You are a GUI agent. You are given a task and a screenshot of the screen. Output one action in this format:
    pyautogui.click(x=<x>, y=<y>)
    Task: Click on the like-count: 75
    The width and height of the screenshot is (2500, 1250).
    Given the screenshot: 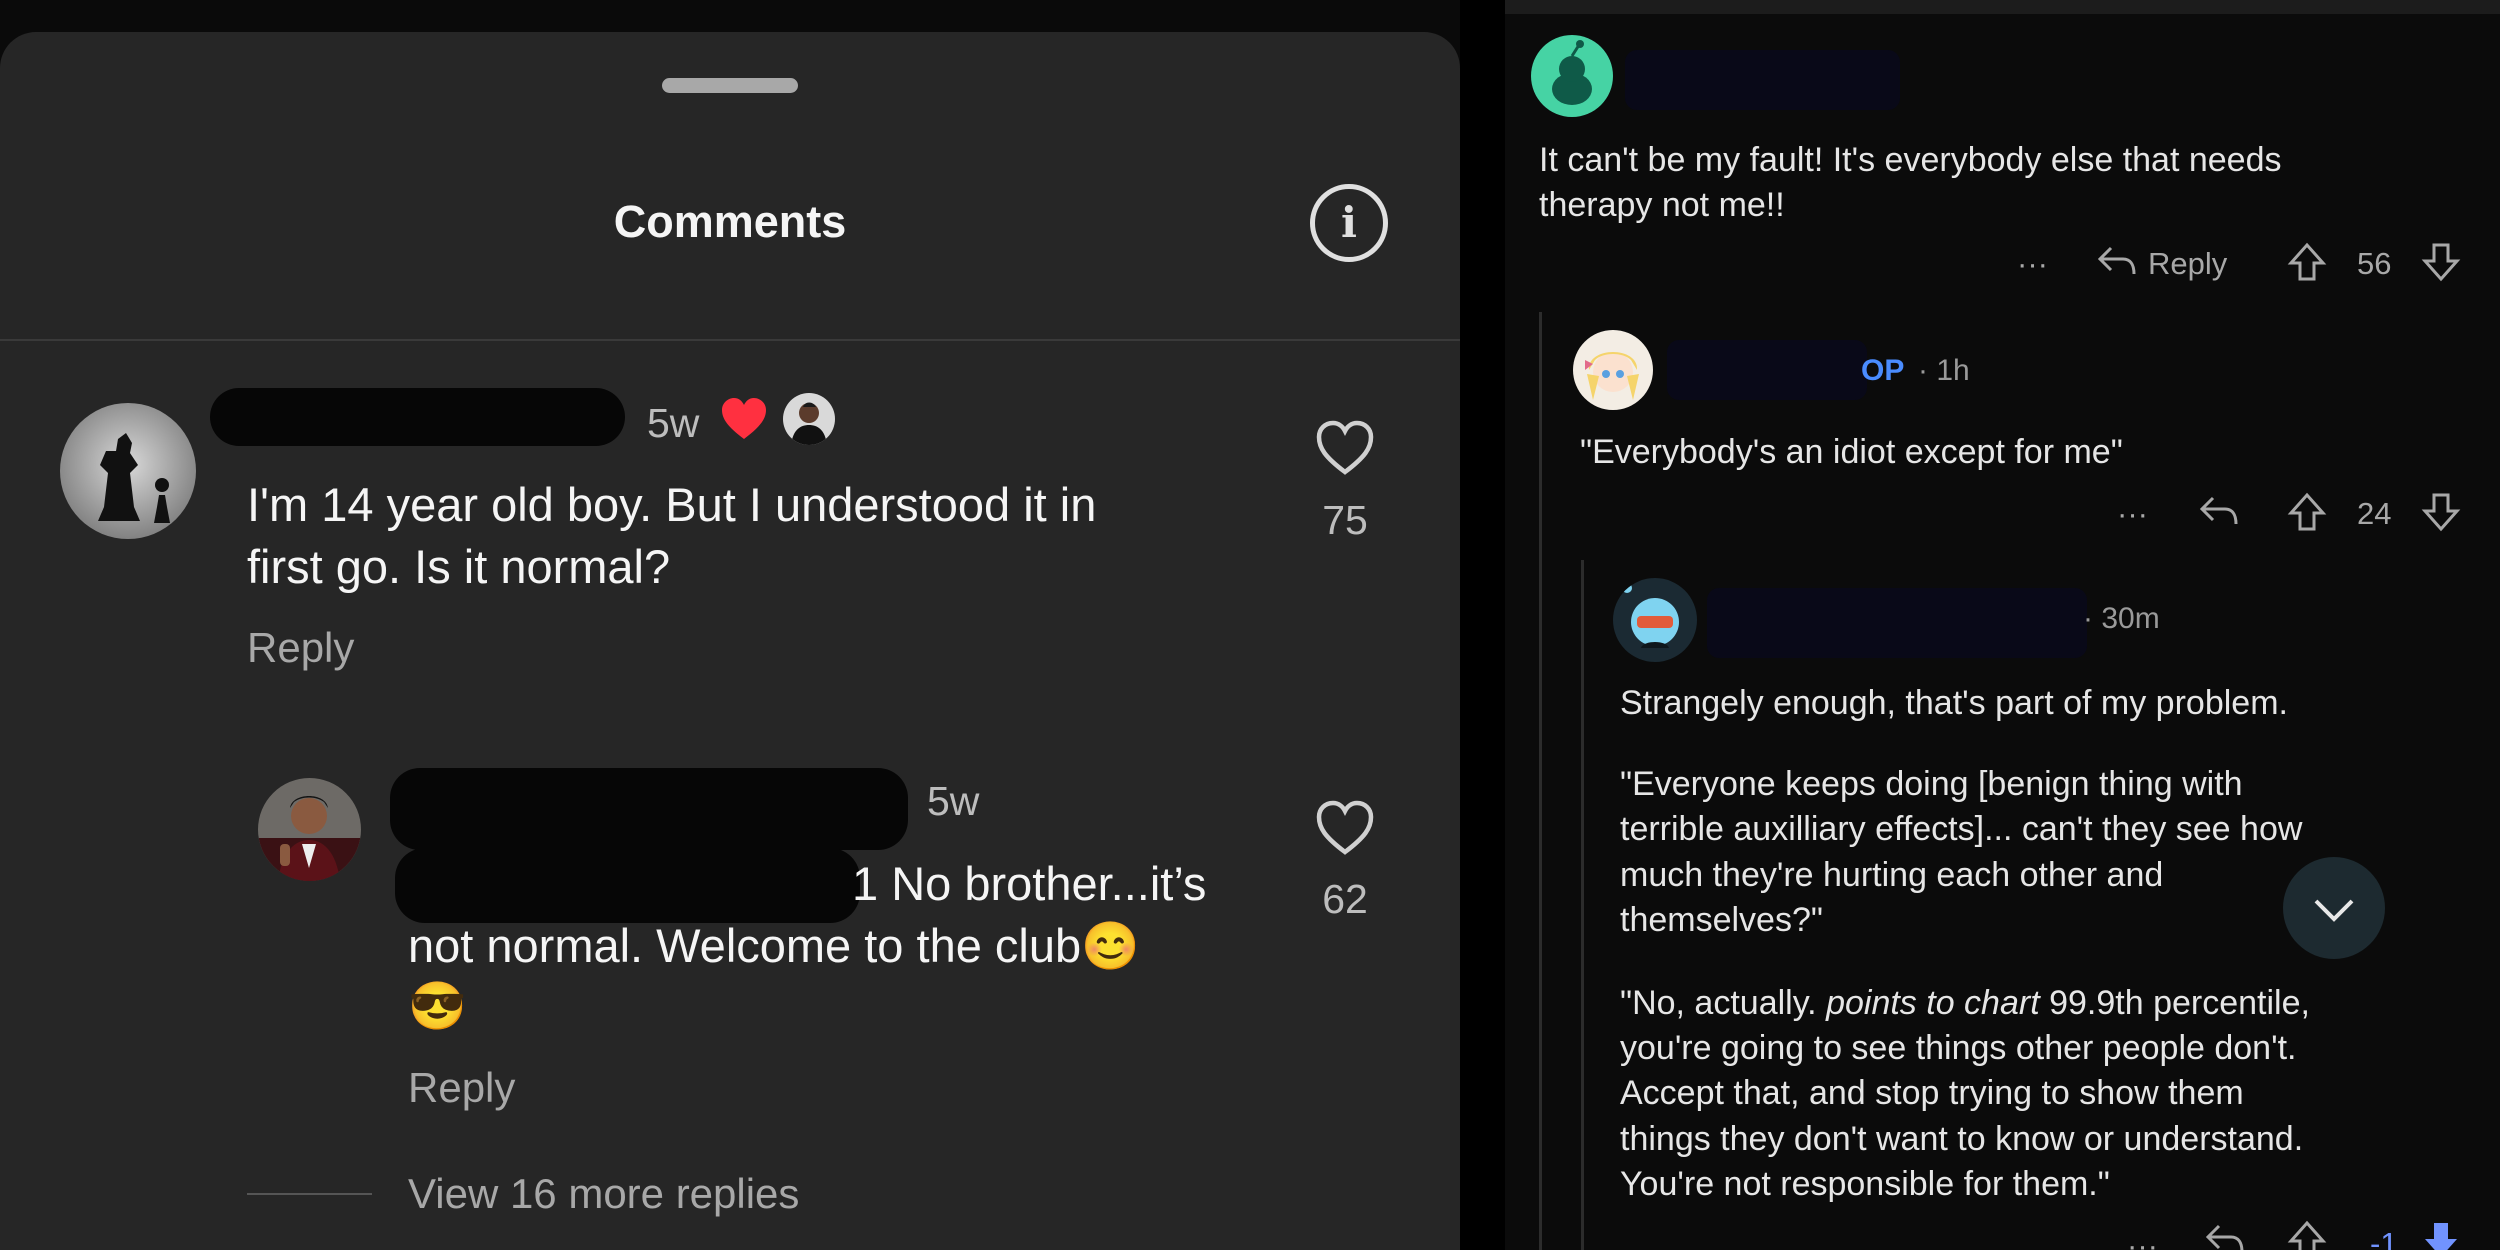 What is the action you would take?
    pyautogui.click(x=1345, y=520)
    